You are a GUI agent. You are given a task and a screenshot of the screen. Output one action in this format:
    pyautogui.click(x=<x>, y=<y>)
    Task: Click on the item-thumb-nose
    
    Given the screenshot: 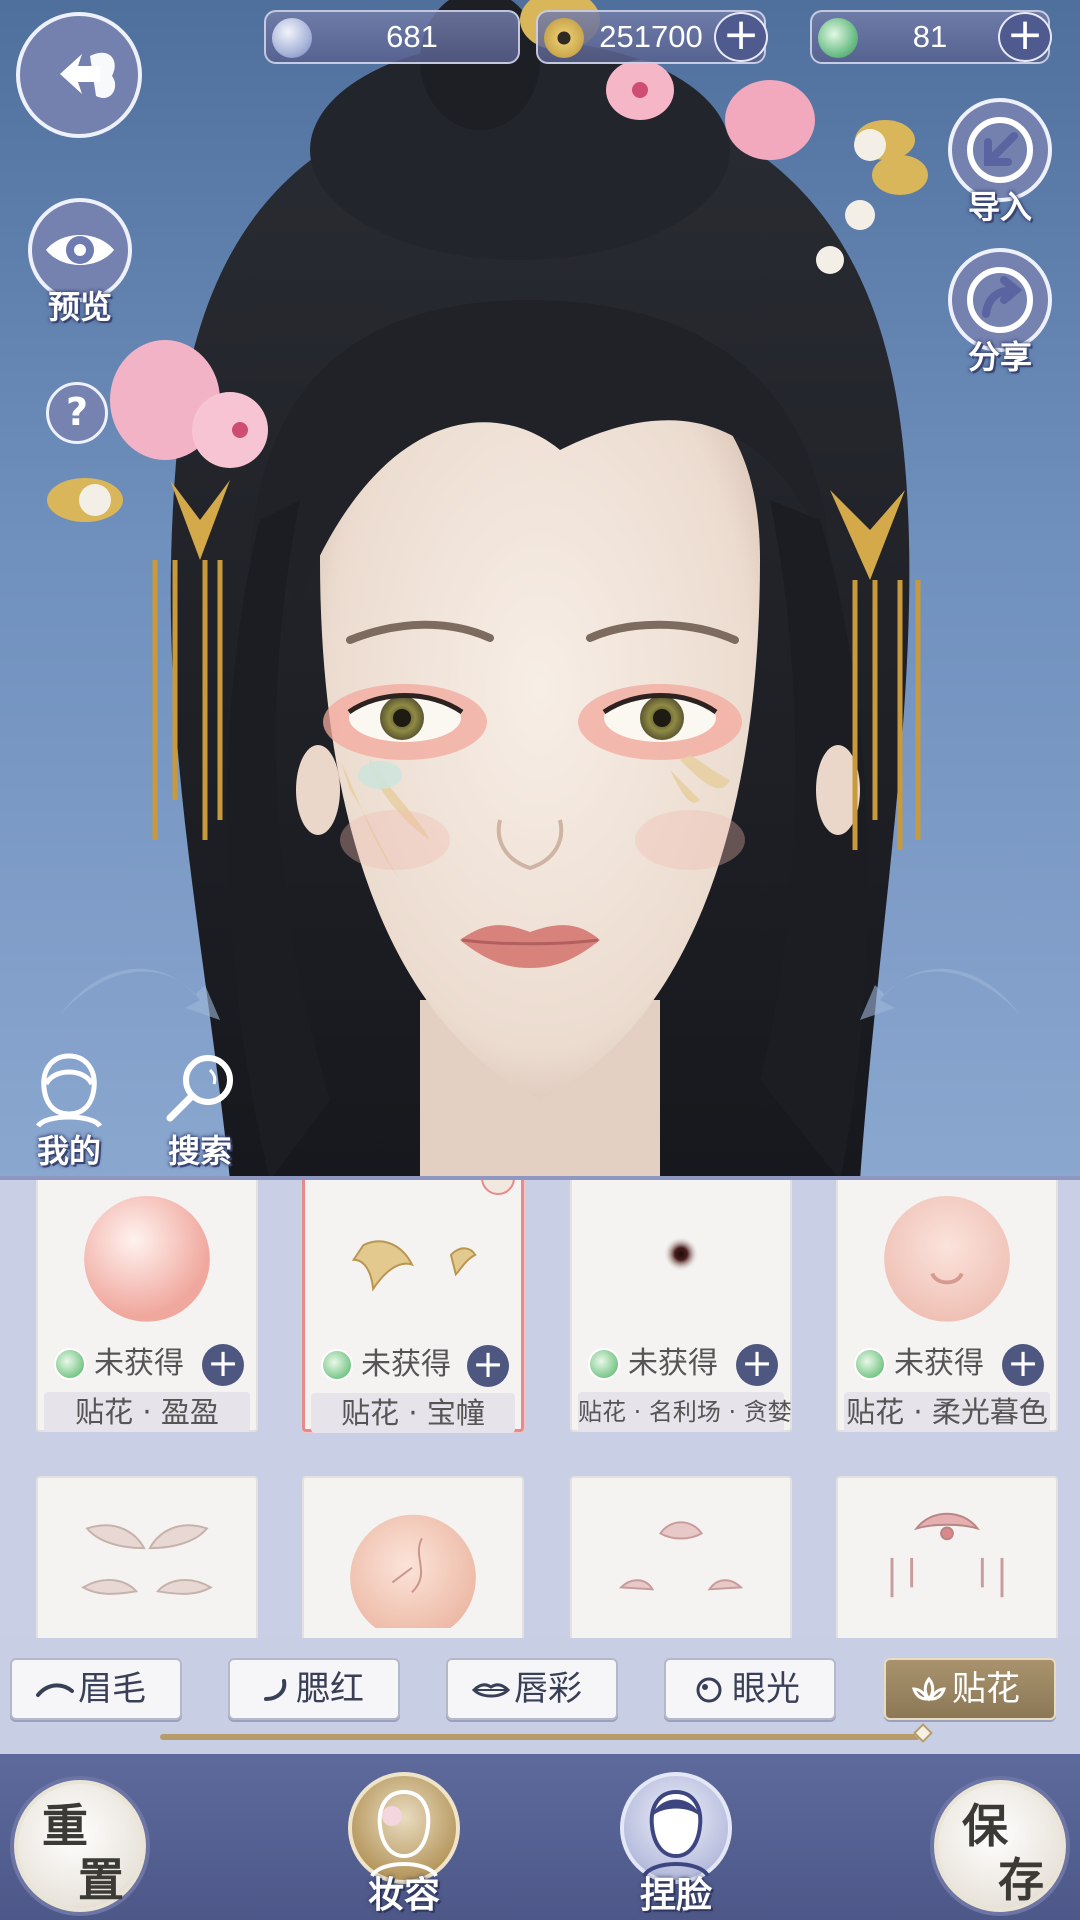 What is the action you would take?
    pyautogui.click(x=947, y=1258)
    